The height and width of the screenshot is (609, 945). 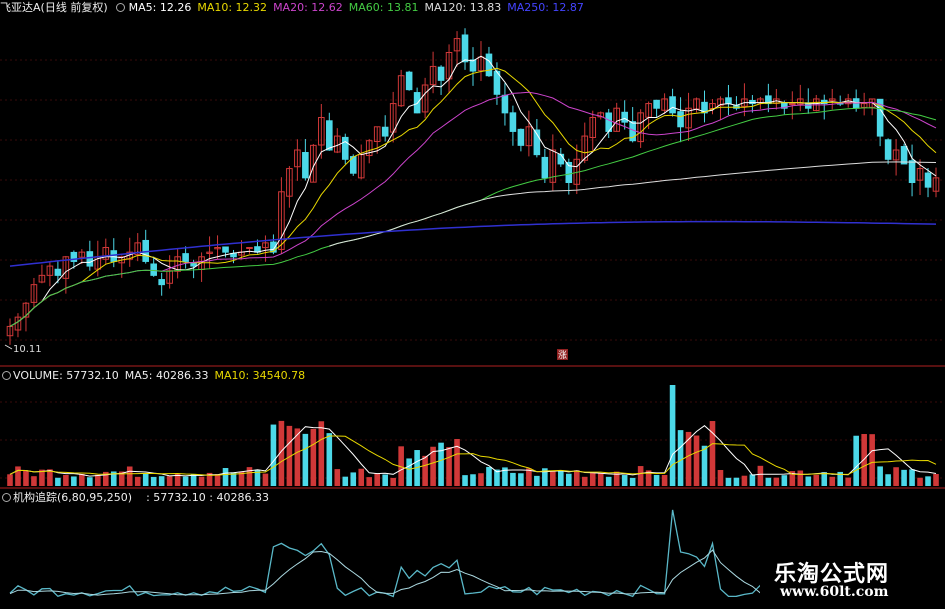 I want to click on volume-title: VOLUME: 57732.10, so click(x=66, y=375).